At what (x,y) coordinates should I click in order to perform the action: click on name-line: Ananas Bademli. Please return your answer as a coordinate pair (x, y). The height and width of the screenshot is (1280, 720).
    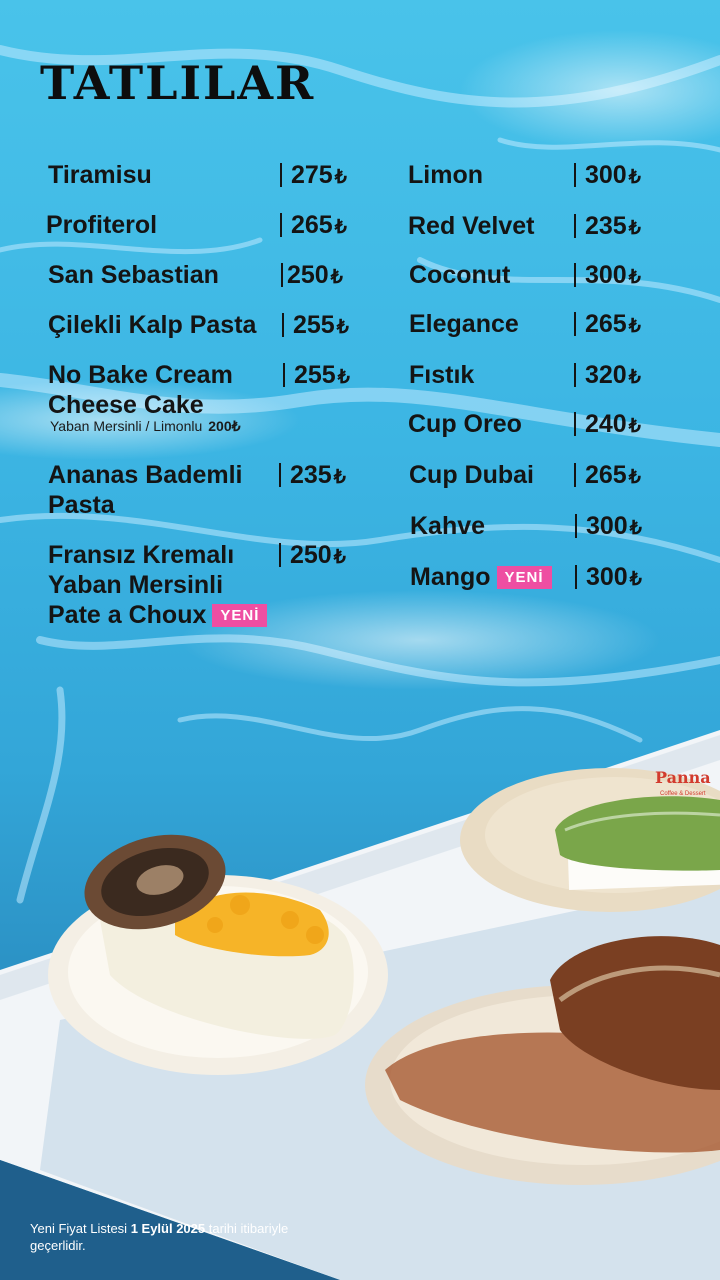
    Looking at the image, I should click on (145, 475).